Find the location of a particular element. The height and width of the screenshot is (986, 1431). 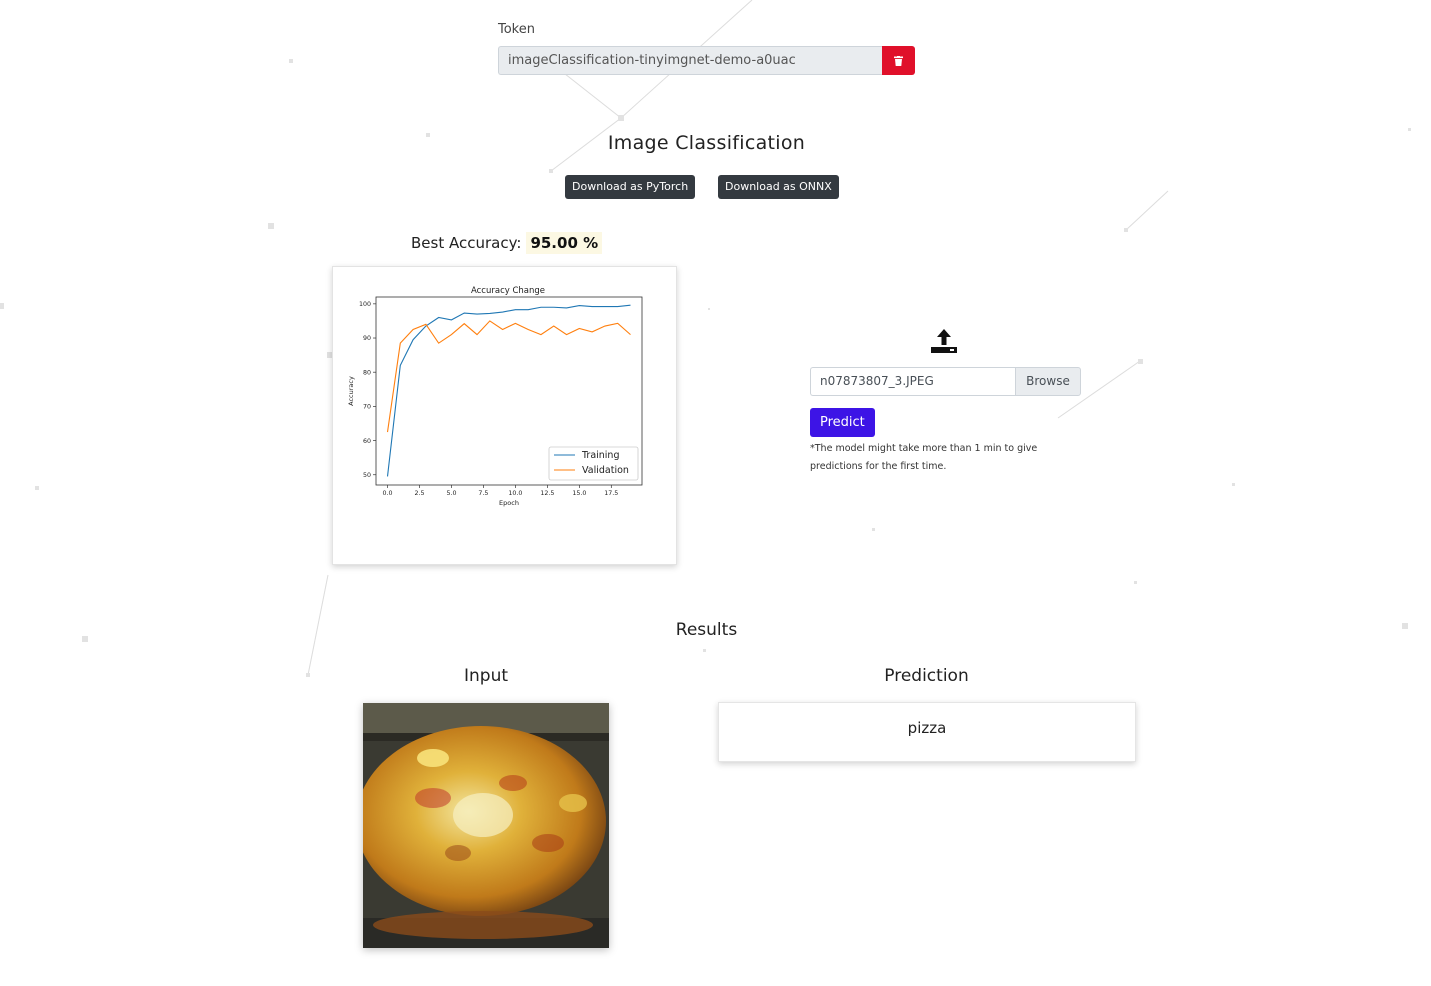

x-tick-label: 10.0 is located at coordinates (515, 493).